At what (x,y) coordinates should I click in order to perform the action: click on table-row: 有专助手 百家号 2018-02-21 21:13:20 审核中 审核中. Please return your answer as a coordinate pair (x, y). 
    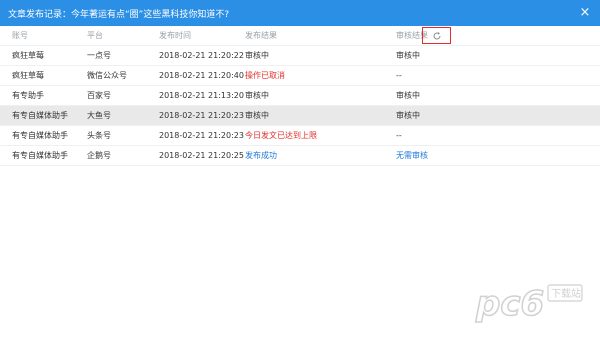
    Looking at the image, I should click on (300, 96).